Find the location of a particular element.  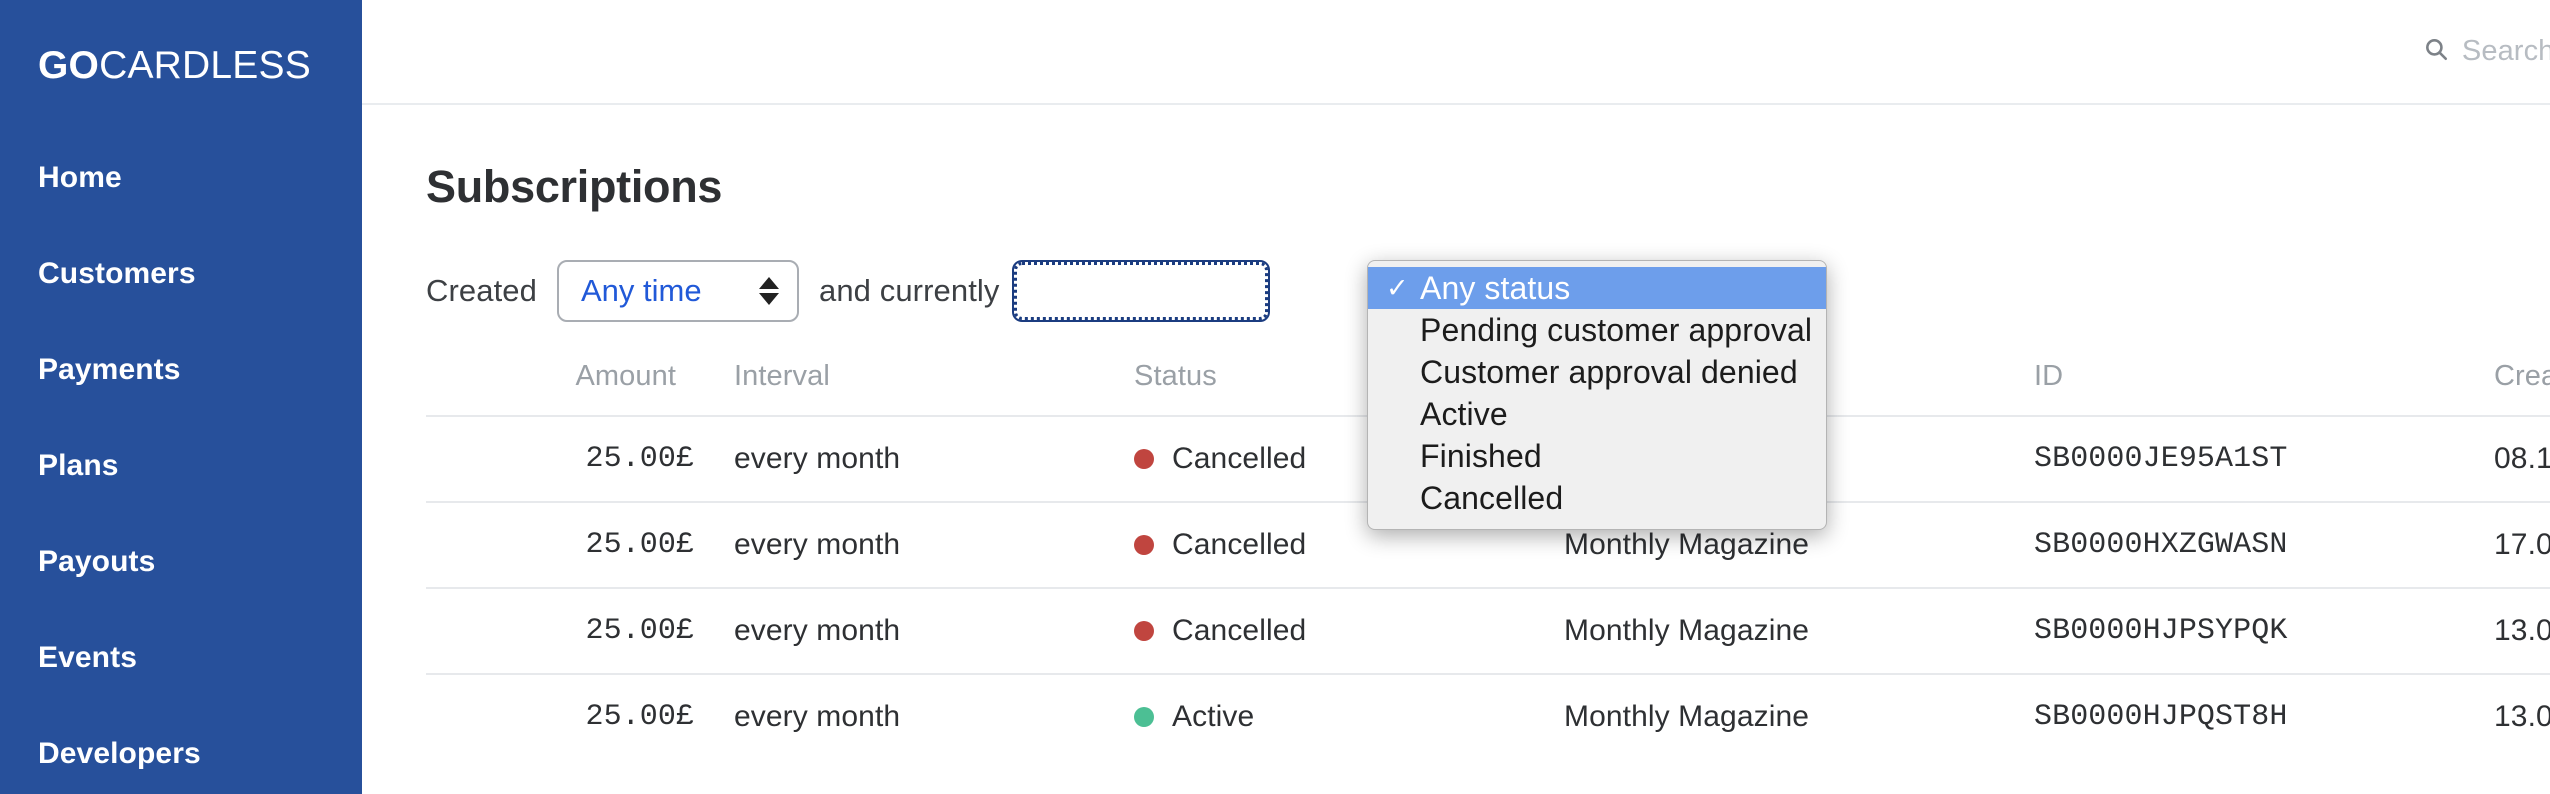

cell-created: 17.09.18 is located at coordinates (2522, 544).